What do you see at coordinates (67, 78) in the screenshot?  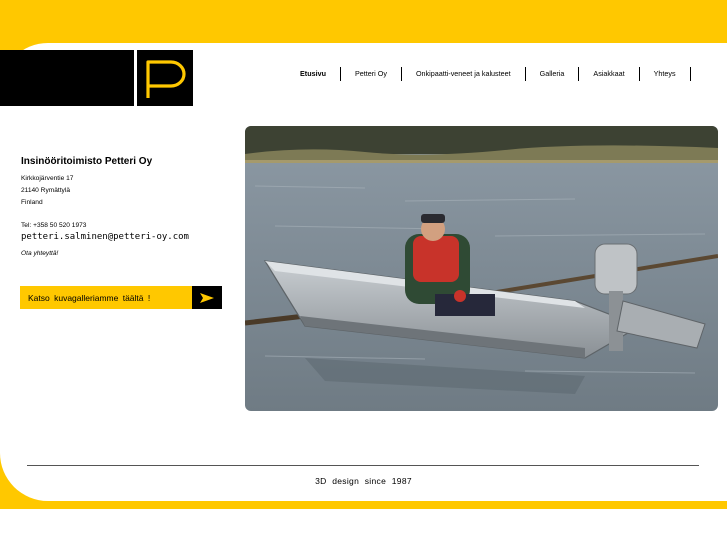 I see `logo-black-block` at bounding box center [67, 78].